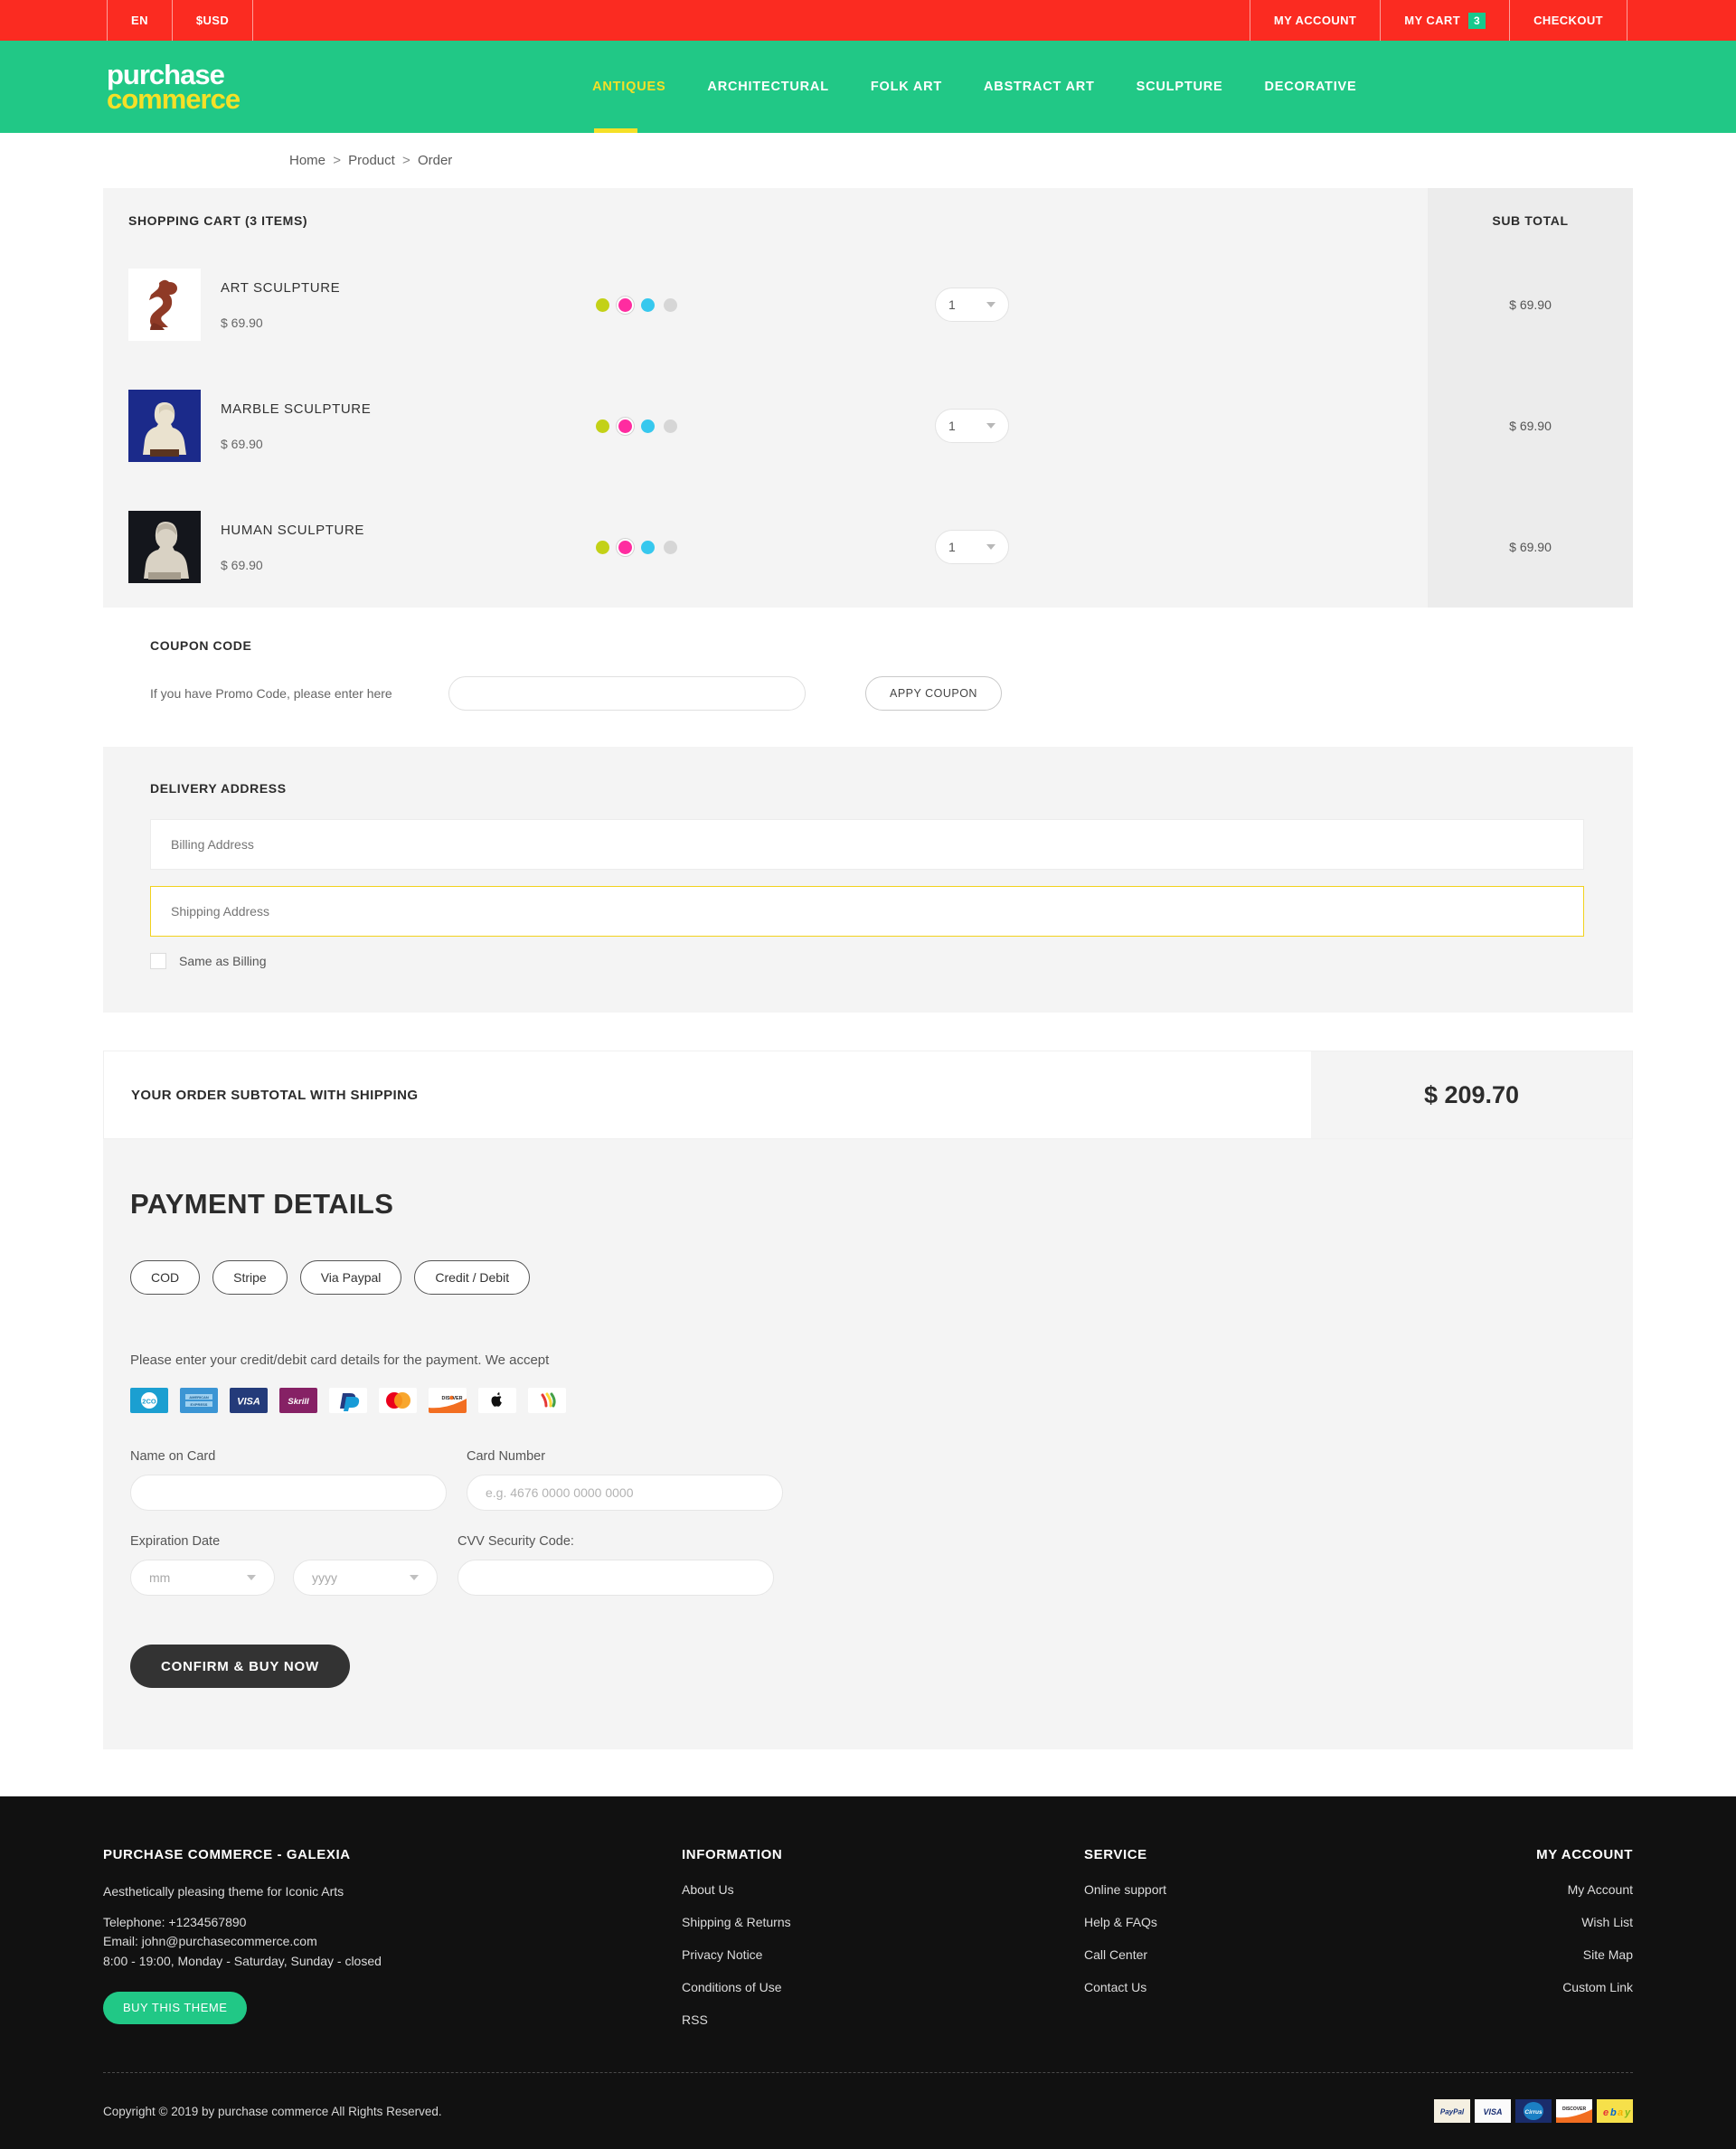  What do you see at coordinates (933, 694) in the screenshot?
I see `apply-coupon-button: APPY COUPON` at bounding box center [933, 694].